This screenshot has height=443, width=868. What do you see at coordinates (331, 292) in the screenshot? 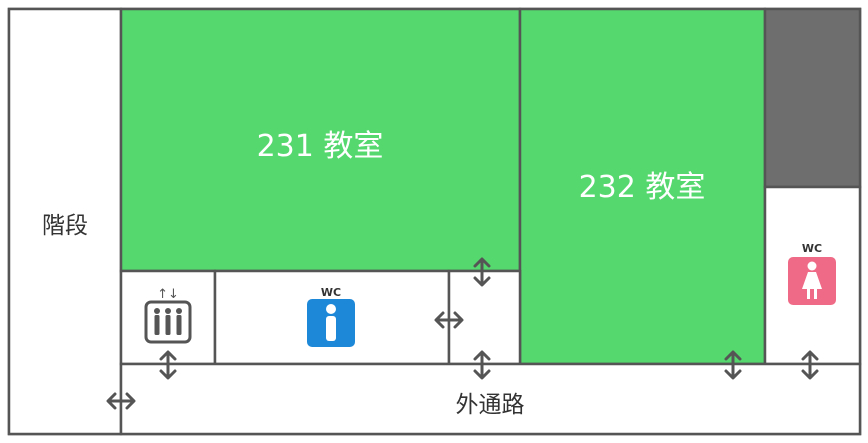
I see `accessible-wc-label: WC` at bounding box center [331, 292].